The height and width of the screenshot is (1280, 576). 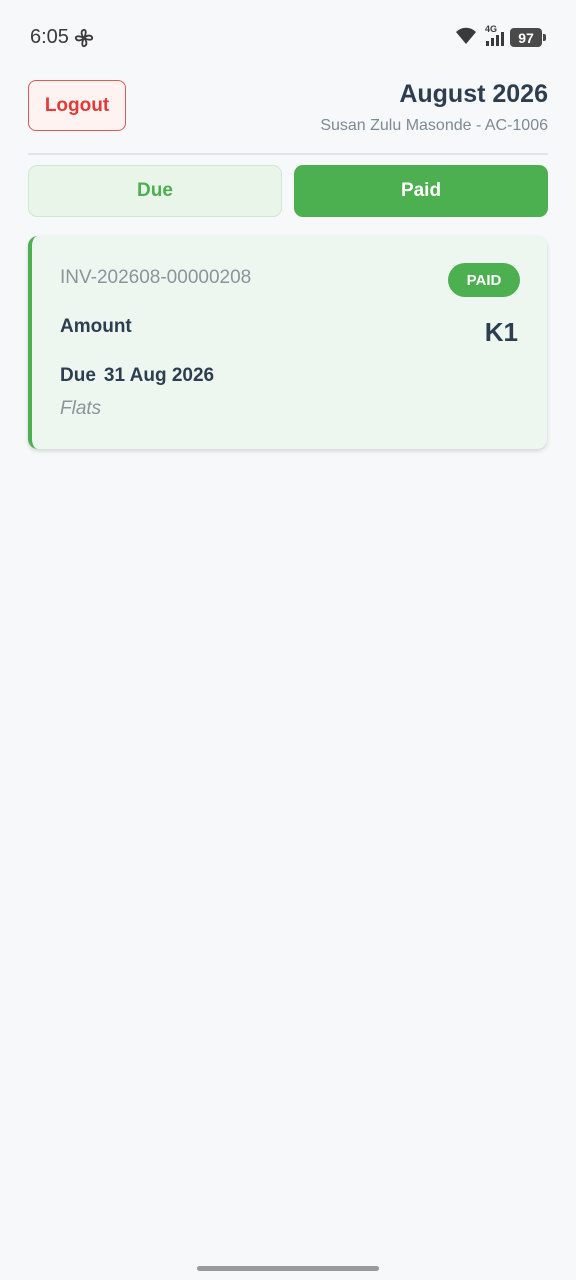 What do you see at coordinates (156, 277) in the screenshot?
I see `invoice-number: INV-202608-00000208` at bounding box center [156, 277].